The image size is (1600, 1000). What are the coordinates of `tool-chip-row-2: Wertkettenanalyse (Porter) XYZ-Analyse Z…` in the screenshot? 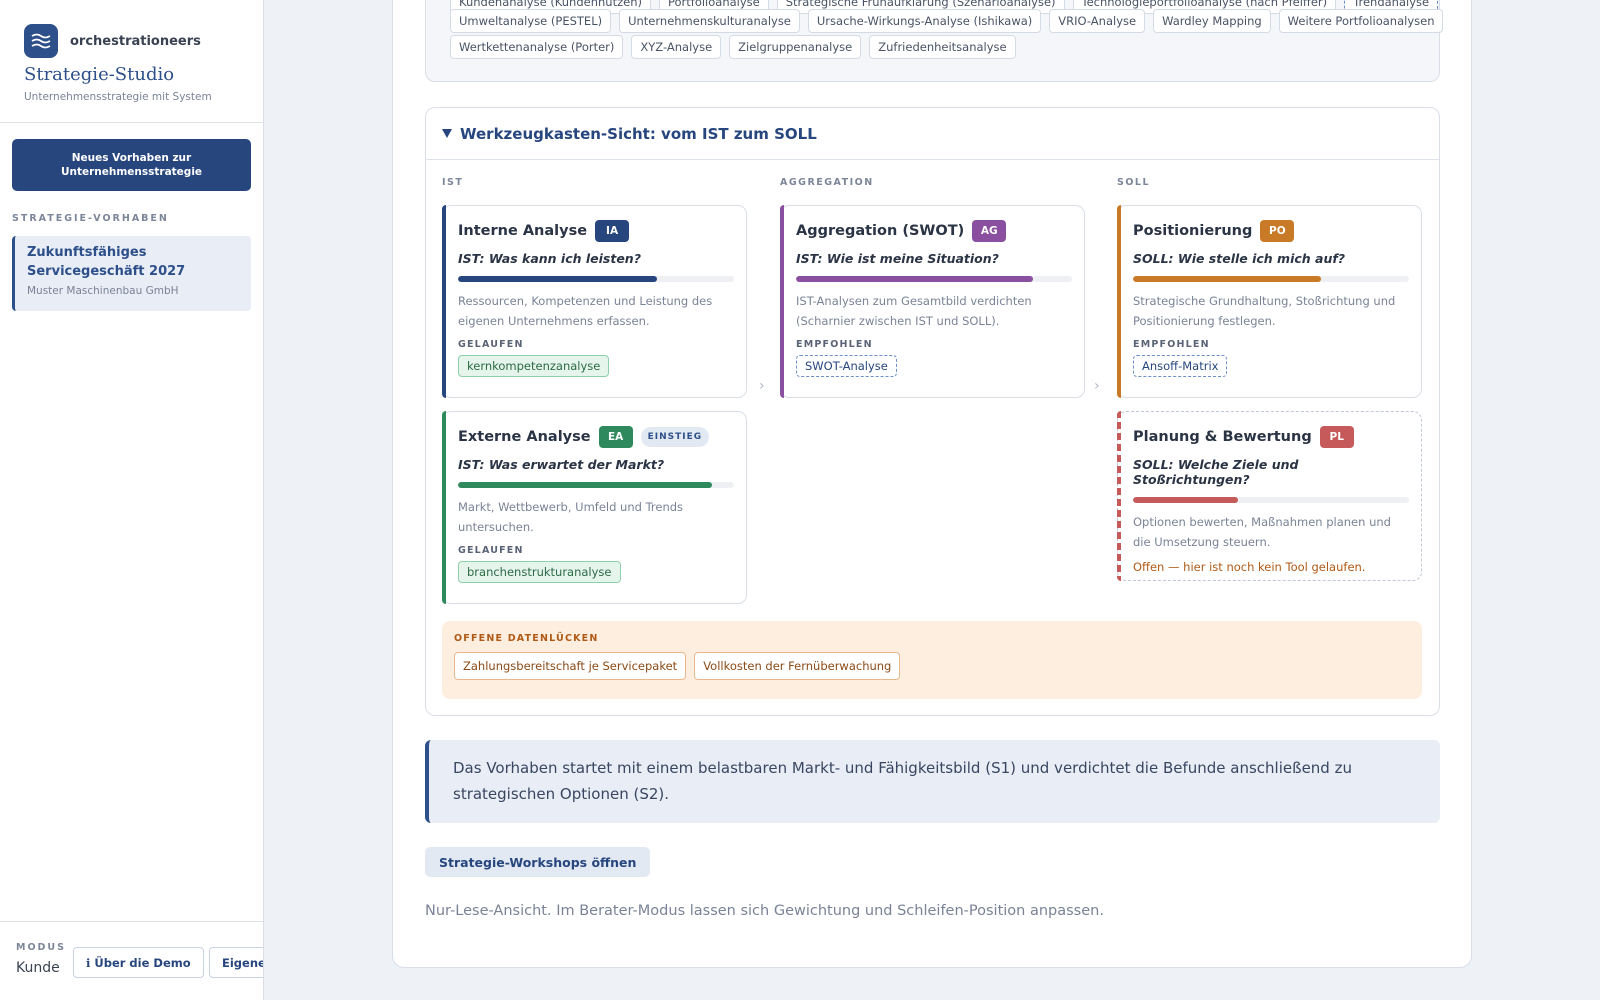 It's located at (733, 47).